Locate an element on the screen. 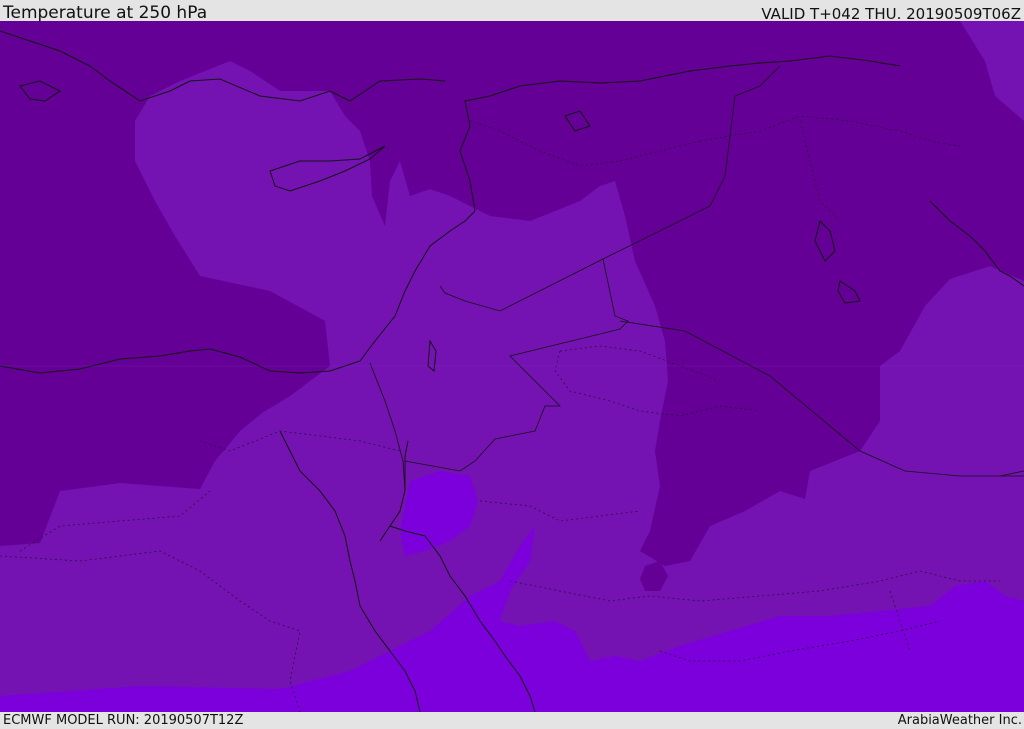 The width and height of the screenshot is (1024, 729). map-title: Temperature at 250 hPa is located at coordinates (105, 13).